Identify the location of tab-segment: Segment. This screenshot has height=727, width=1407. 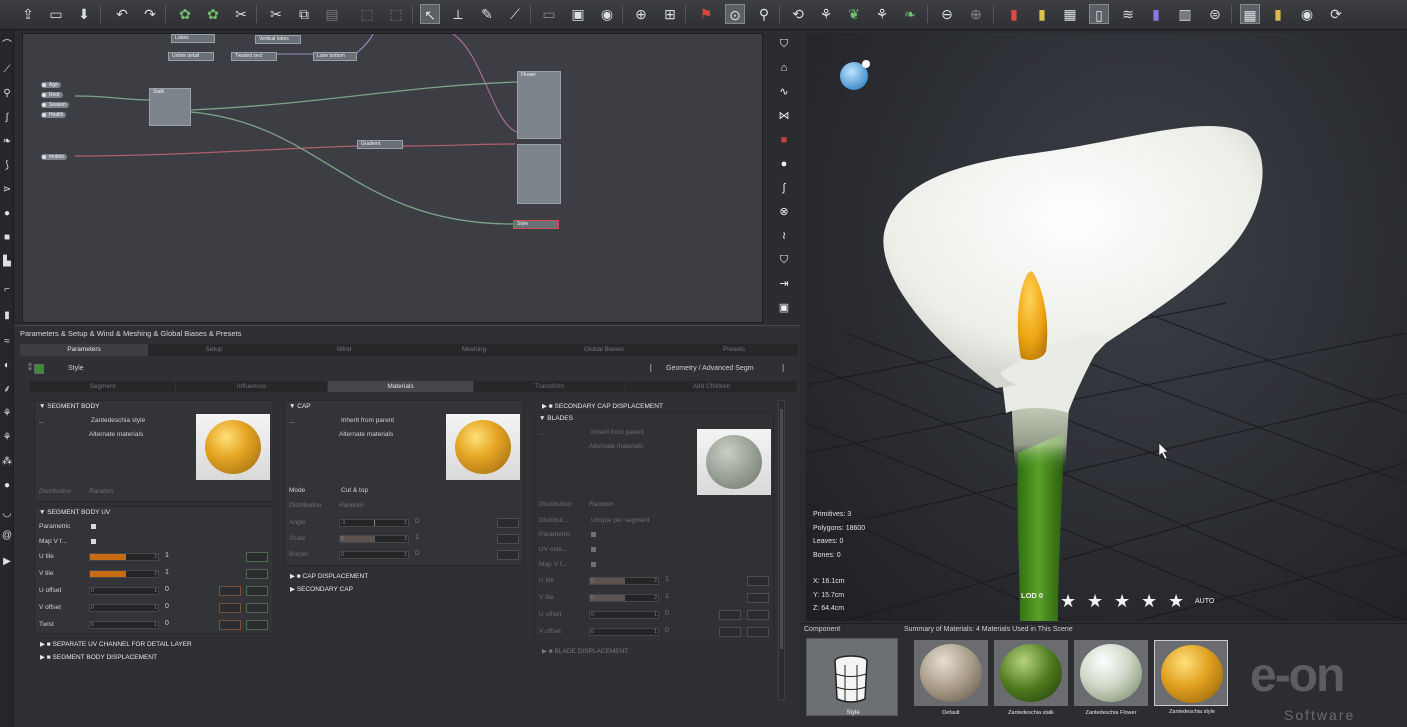
(103, 386).